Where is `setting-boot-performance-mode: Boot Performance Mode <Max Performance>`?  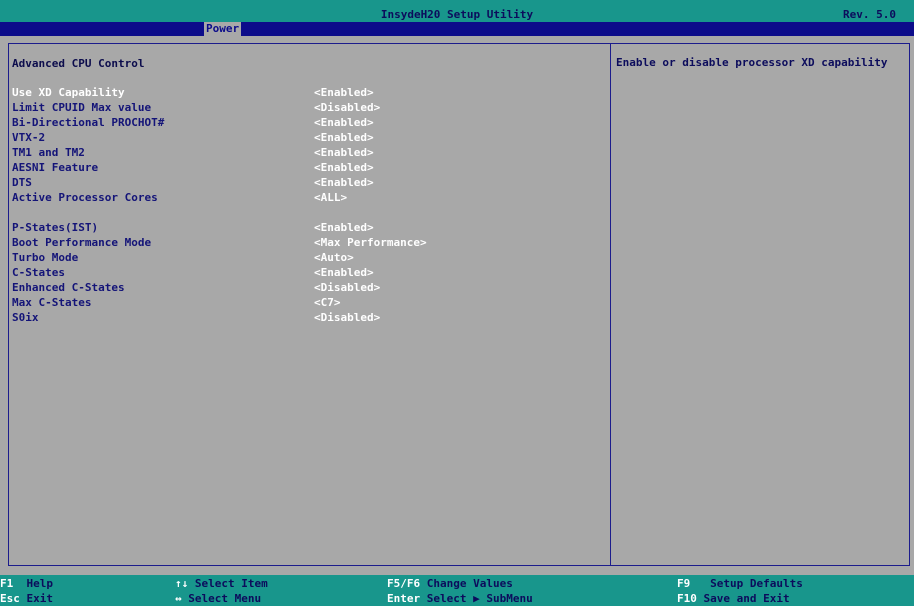
setting-boot-performance-mode: Boot Performance Mode <Max Performance> is located at coordinates (307, 242).